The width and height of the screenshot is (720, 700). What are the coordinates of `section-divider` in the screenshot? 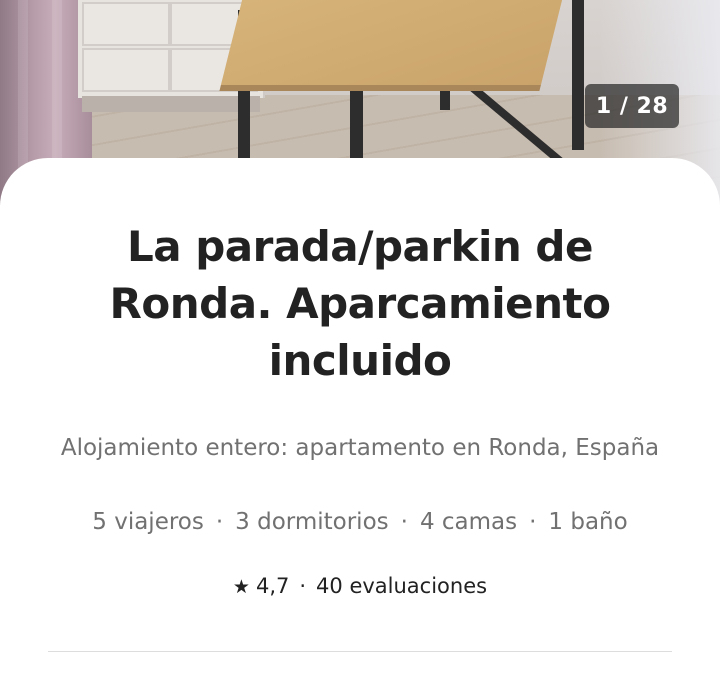 It's located at (360, 651).